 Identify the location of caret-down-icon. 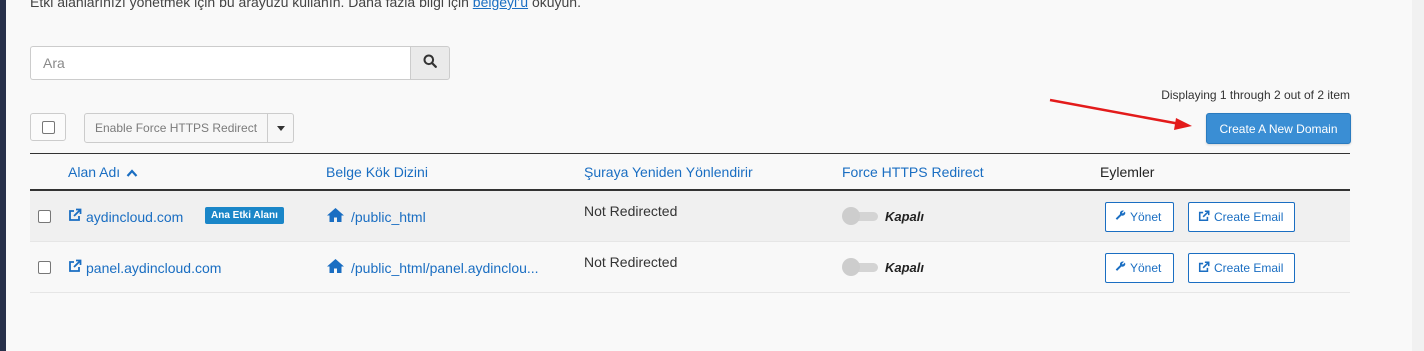
(280, 128).